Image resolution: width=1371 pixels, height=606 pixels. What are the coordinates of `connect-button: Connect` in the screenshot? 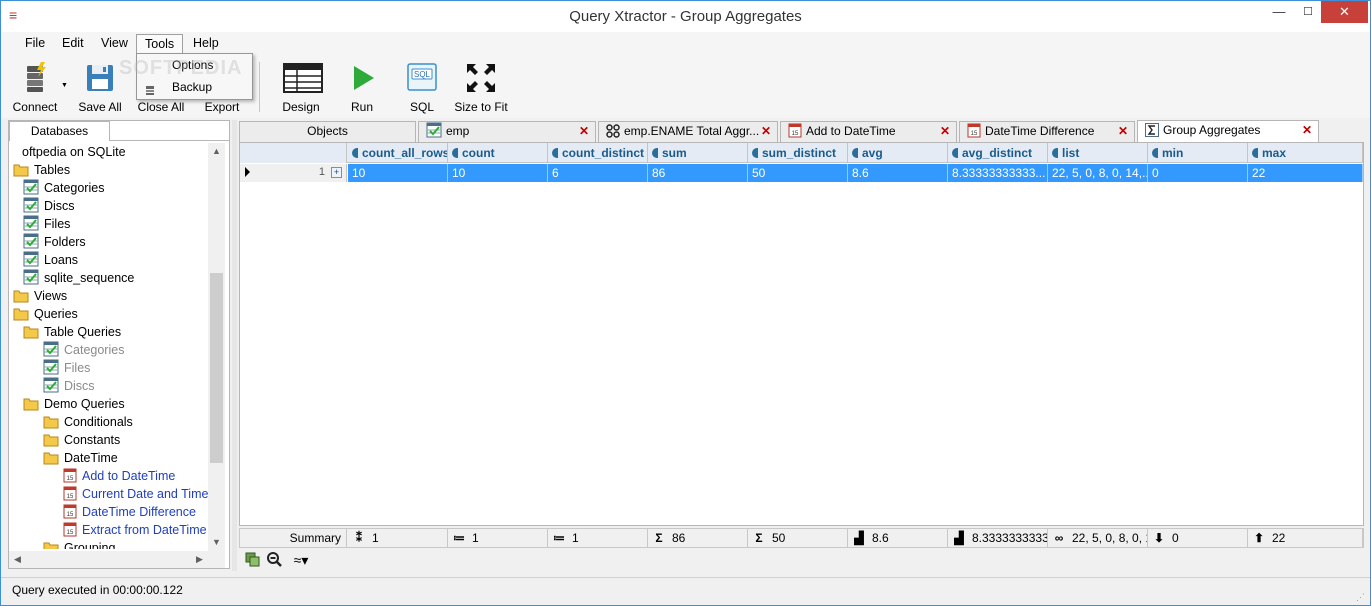 It's located at (35, 87).